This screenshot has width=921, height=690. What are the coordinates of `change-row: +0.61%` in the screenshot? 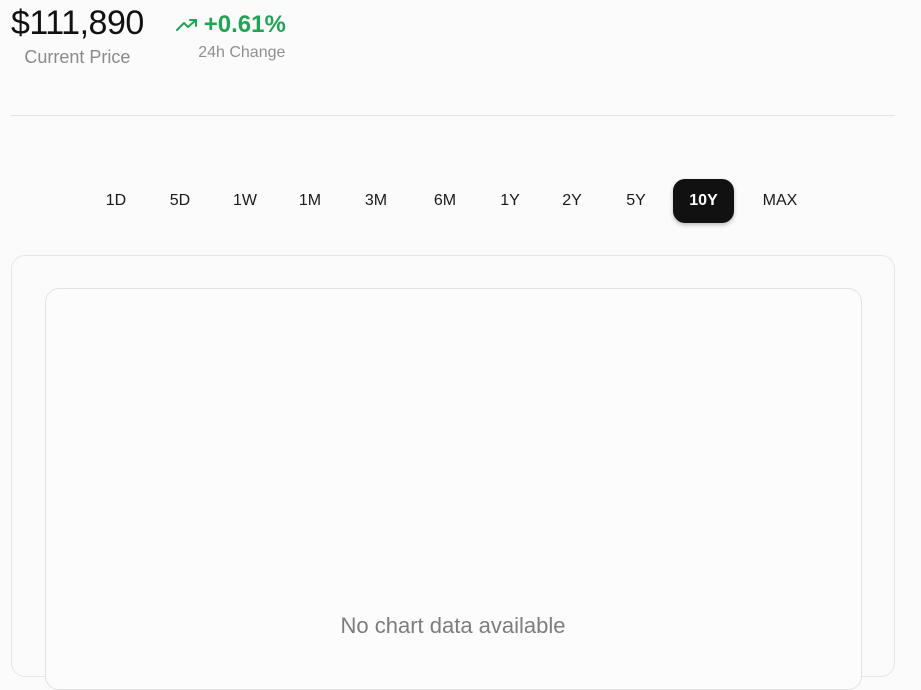 It's located at (230, 25).